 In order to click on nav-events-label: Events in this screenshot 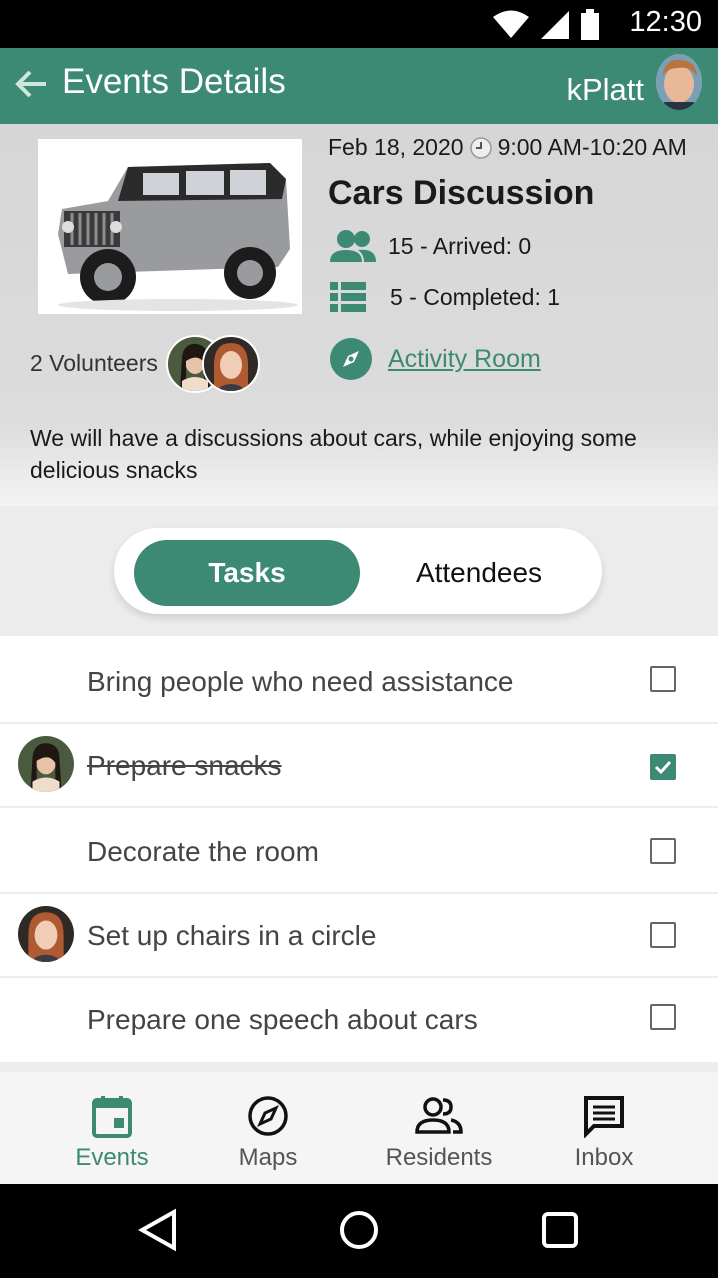, I will do `click(112, 1157)`.